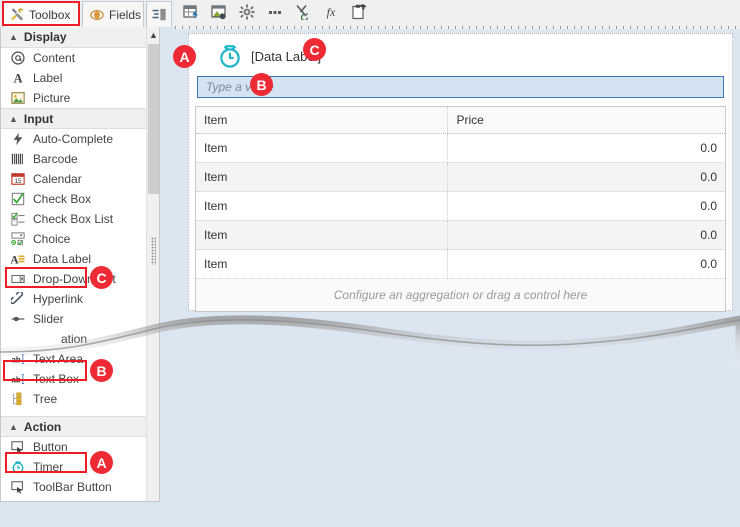 Image resolution: width=740 pixels, height=527 pixels. What do you see at coordinates (80, 259) in the screenshot?
I see `data-label-sidebar-item: A Data Label` at bounding box center [80, 259].